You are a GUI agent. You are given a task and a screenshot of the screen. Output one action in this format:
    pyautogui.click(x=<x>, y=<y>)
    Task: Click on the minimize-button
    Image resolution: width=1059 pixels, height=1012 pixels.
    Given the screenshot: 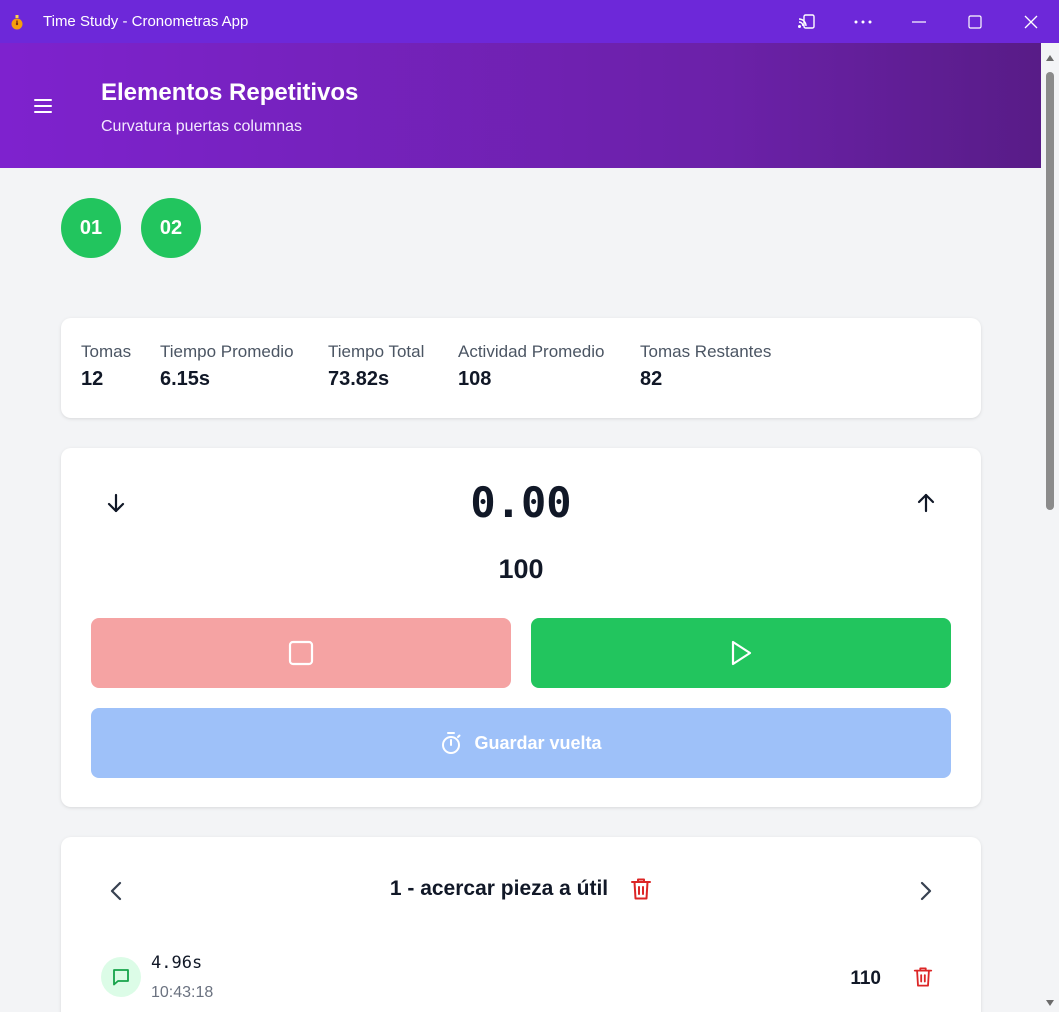 What is the action you would take?
    pyautogui.click(x=919, y=21)
    